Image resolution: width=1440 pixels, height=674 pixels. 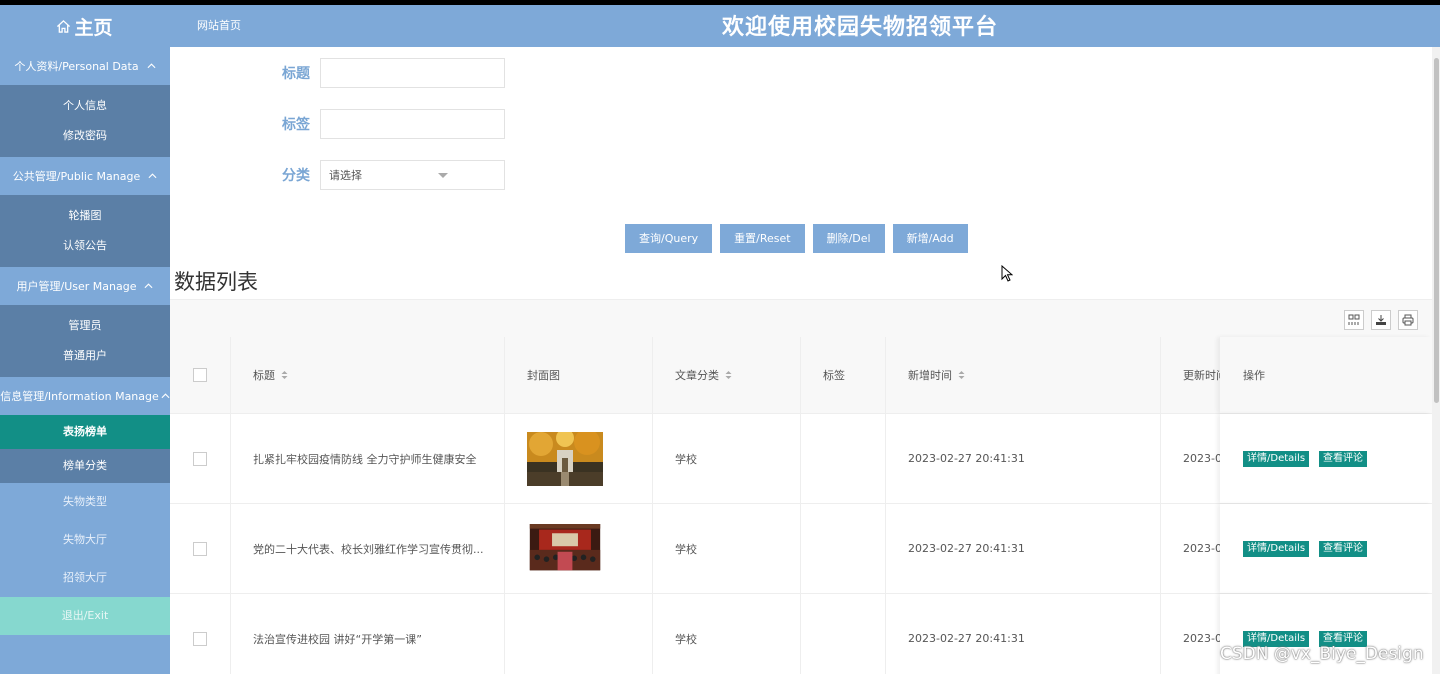 What do you see at coordinates (368, 375) in the screenshot?
I see `column-header-title: 标题` at bounding box center [368, 375].